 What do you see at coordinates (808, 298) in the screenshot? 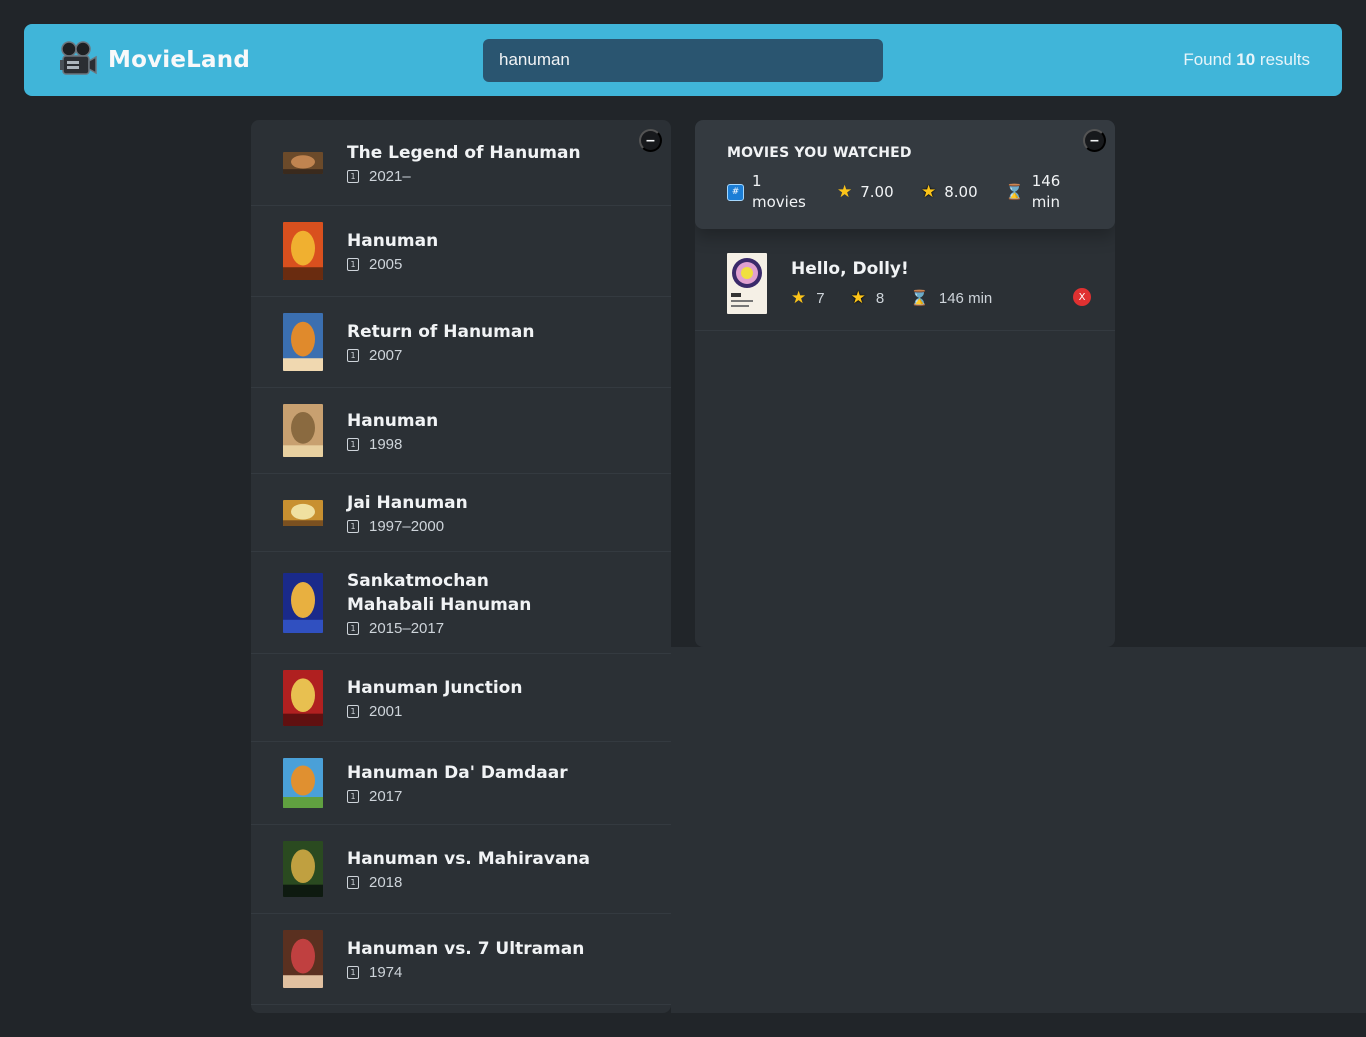
I see `watched-imdb: ★ 7` at bounding box center [808, 298].